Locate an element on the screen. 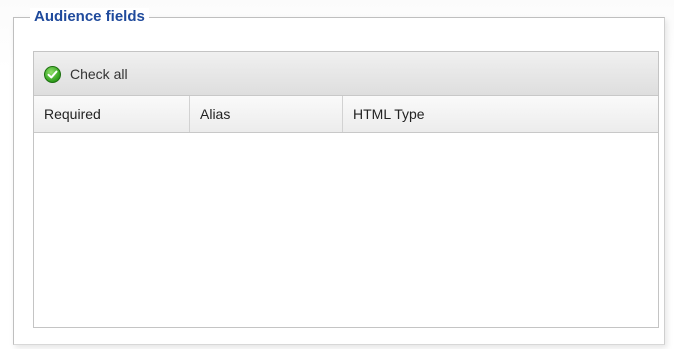  check-all-label: Check all is located at coordinates (99, 74).